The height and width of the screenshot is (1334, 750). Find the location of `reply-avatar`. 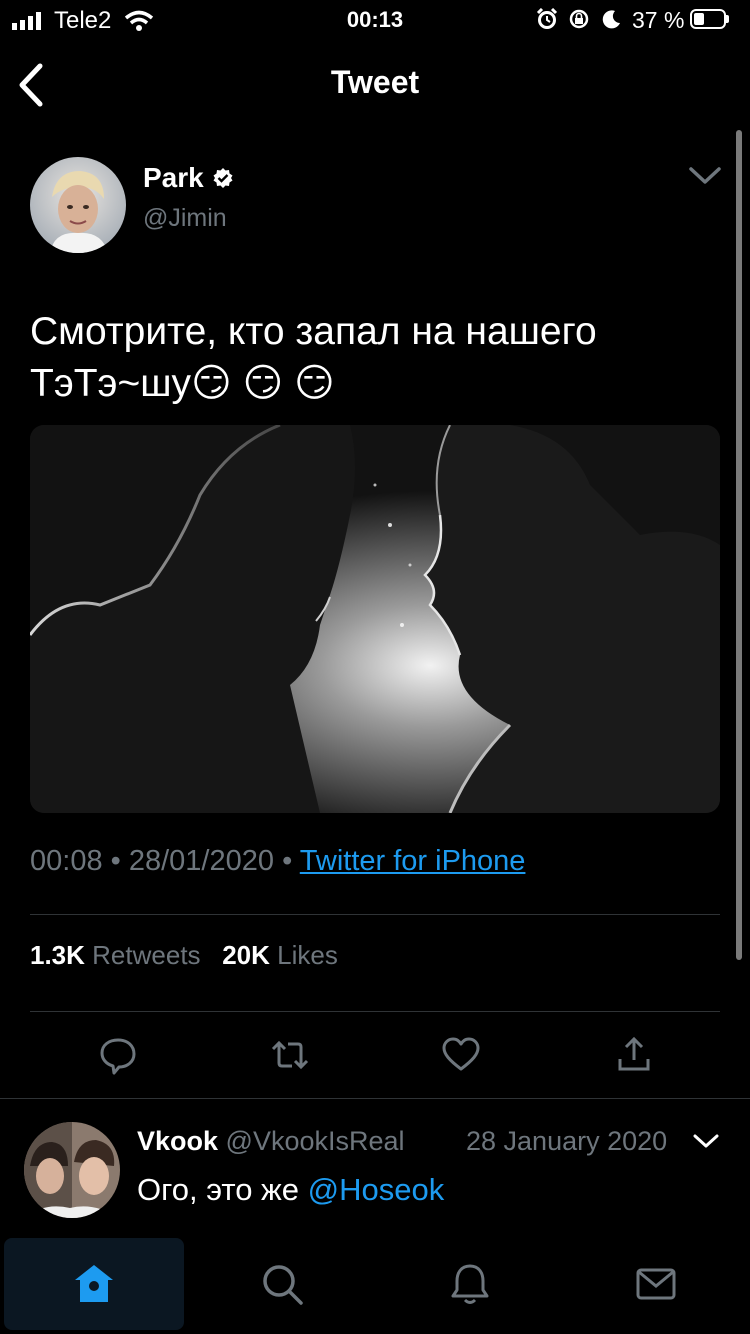

reply-avatar is located at coordinates (72, 1170).